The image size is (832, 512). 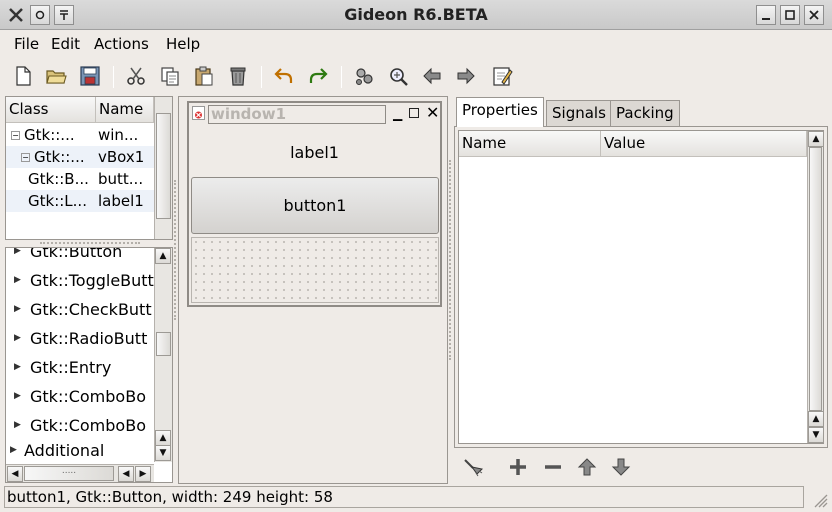 I want to click on arrow-left-icon, so click(x=432, y=76).